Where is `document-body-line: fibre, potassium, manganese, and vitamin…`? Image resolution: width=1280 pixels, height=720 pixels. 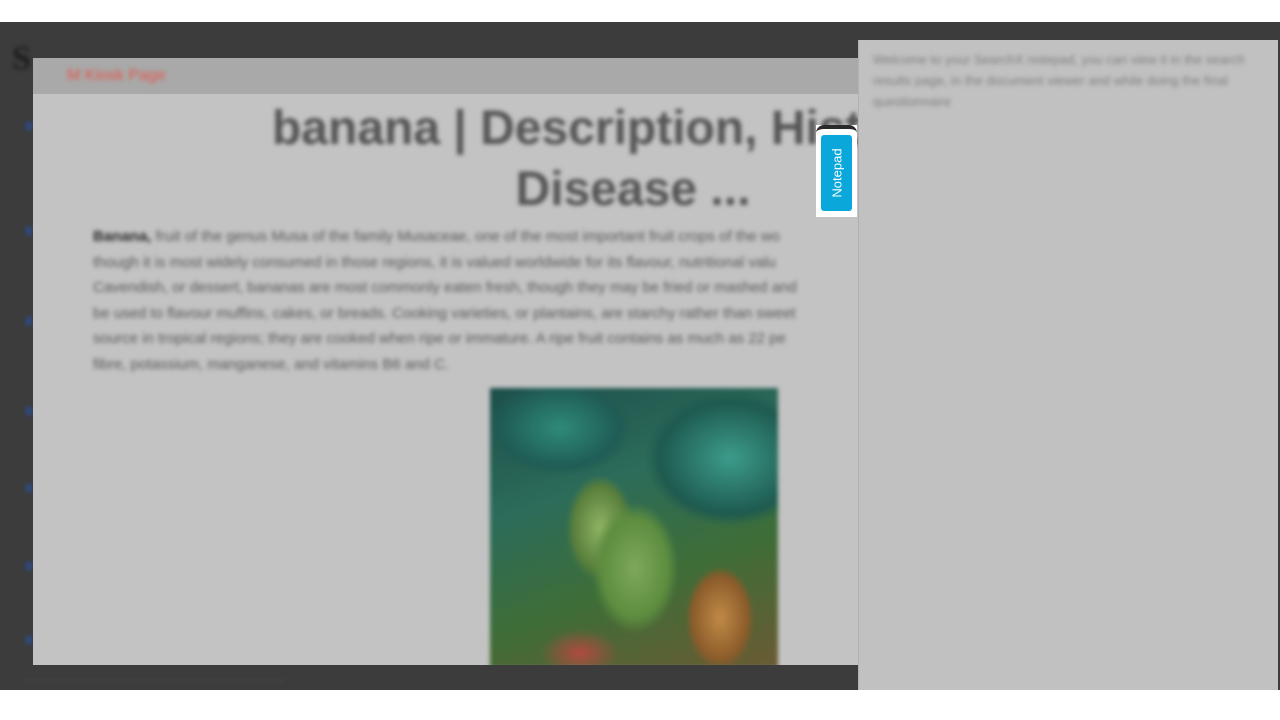
document-body-line: fibre, potassium, manganese, and vitamin… is located at coordinates (271, 364).